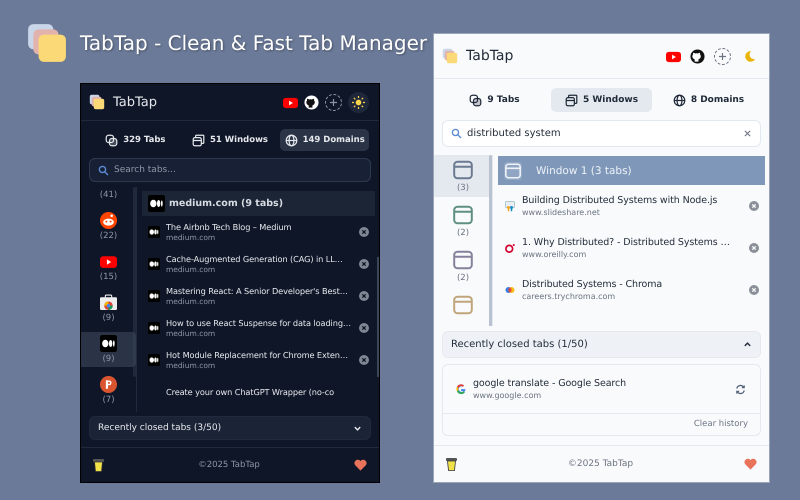 Image resolution: width=800 pixels, height=500 pixels. I want to click on sidebar-item: (41), so click(108, 195).